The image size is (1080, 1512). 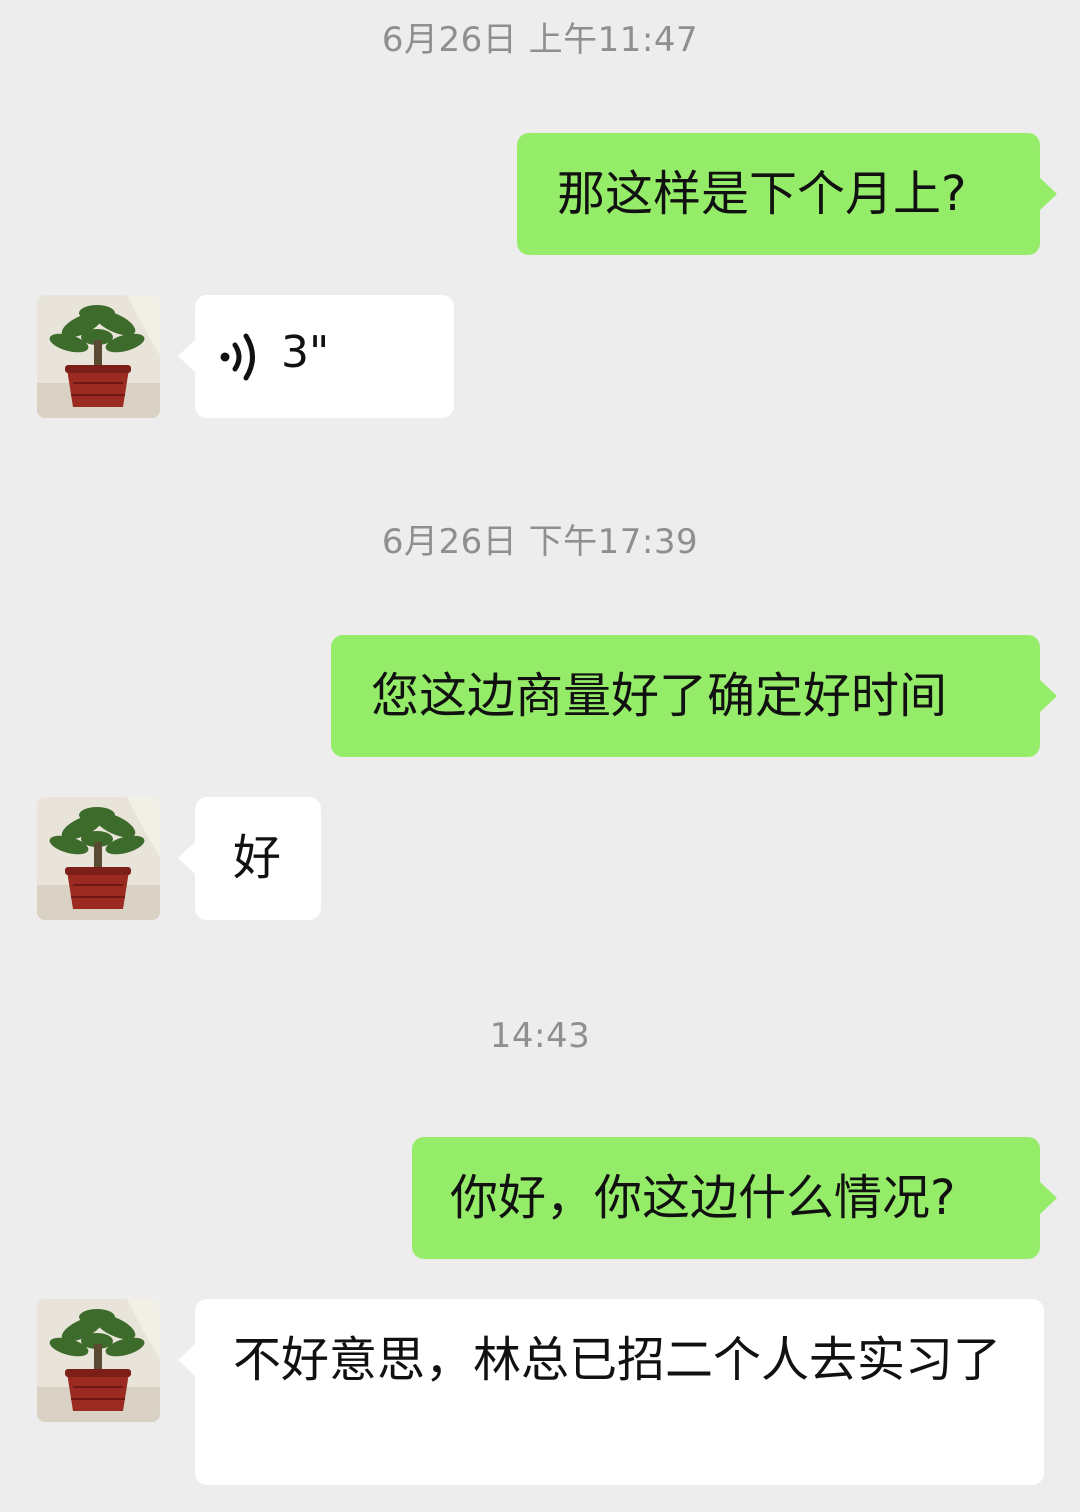 I want to click on chat-timestamp: 6月26日 下午17:39, so click(x=540, y=542).